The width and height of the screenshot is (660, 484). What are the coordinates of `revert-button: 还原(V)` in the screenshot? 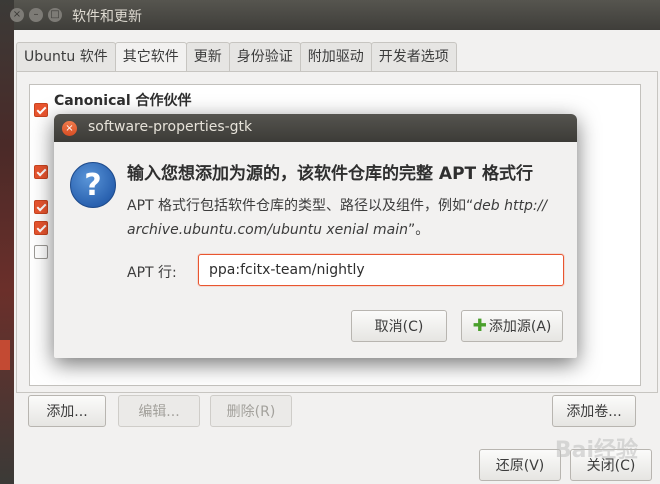 It's located at (520, 465).